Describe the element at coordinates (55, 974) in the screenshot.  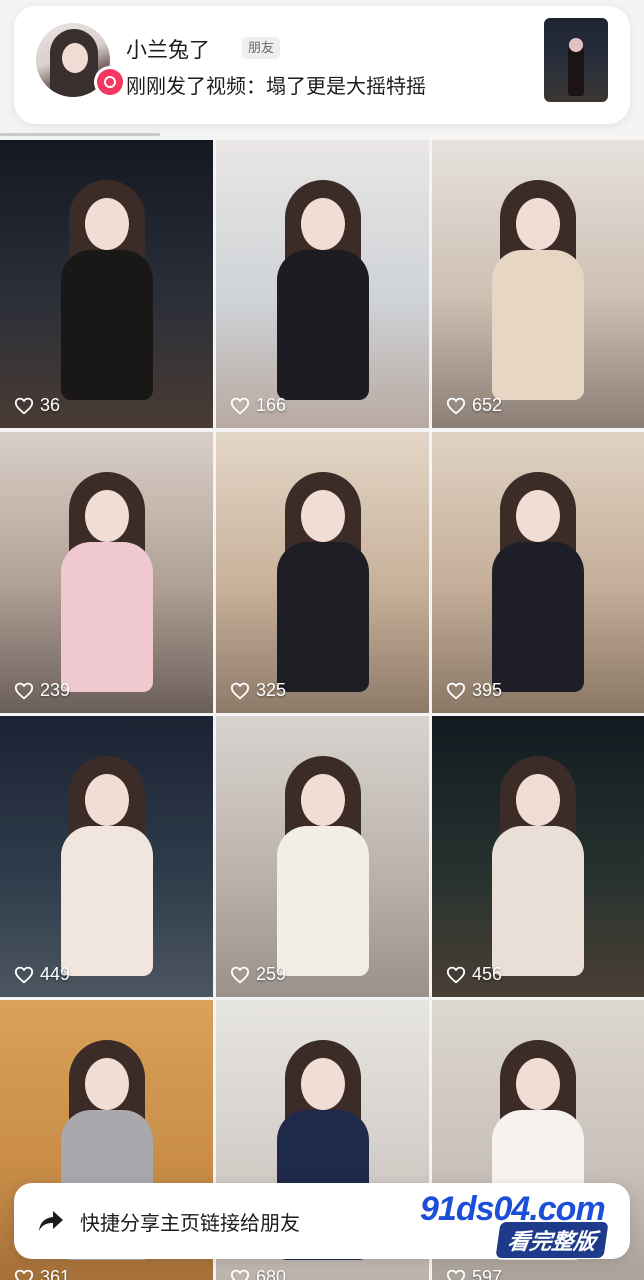
I see `like-count-value: 449` at that location.